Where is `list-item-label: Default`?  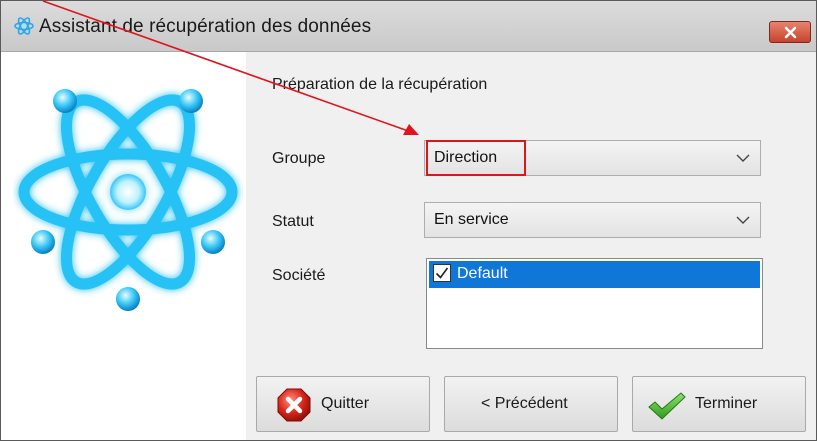 list-item-label: Default is located at coordinates (482, 273).